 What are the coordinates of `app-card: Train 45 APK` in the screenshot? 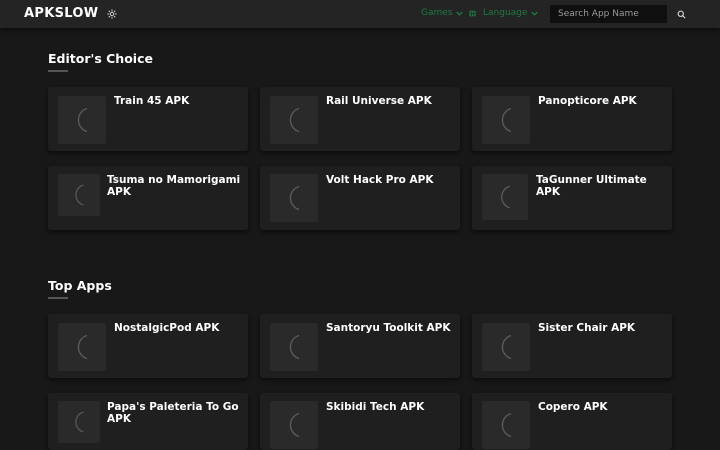 It's located at (148, 119).